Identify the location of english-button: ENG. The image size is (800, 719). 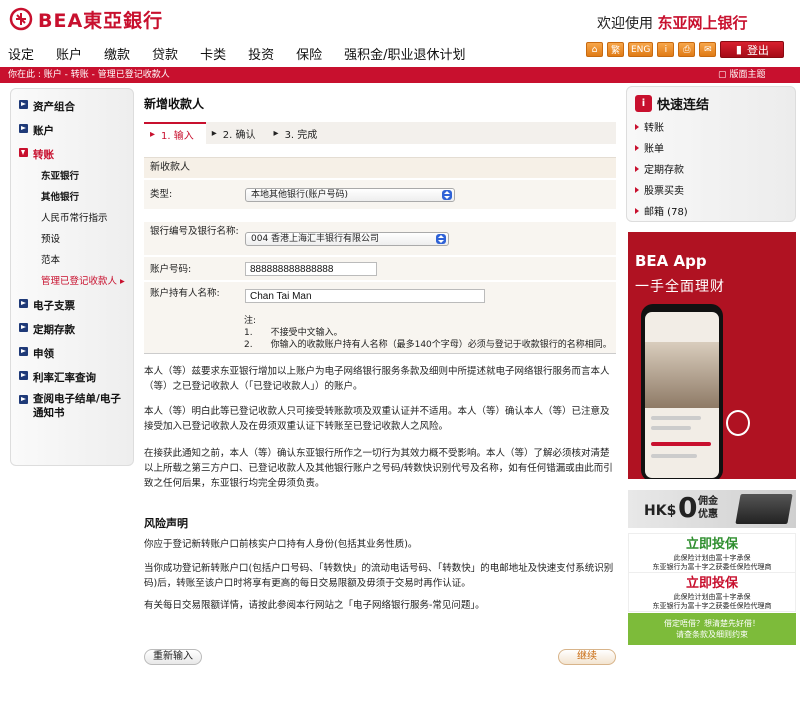
(641, 49).